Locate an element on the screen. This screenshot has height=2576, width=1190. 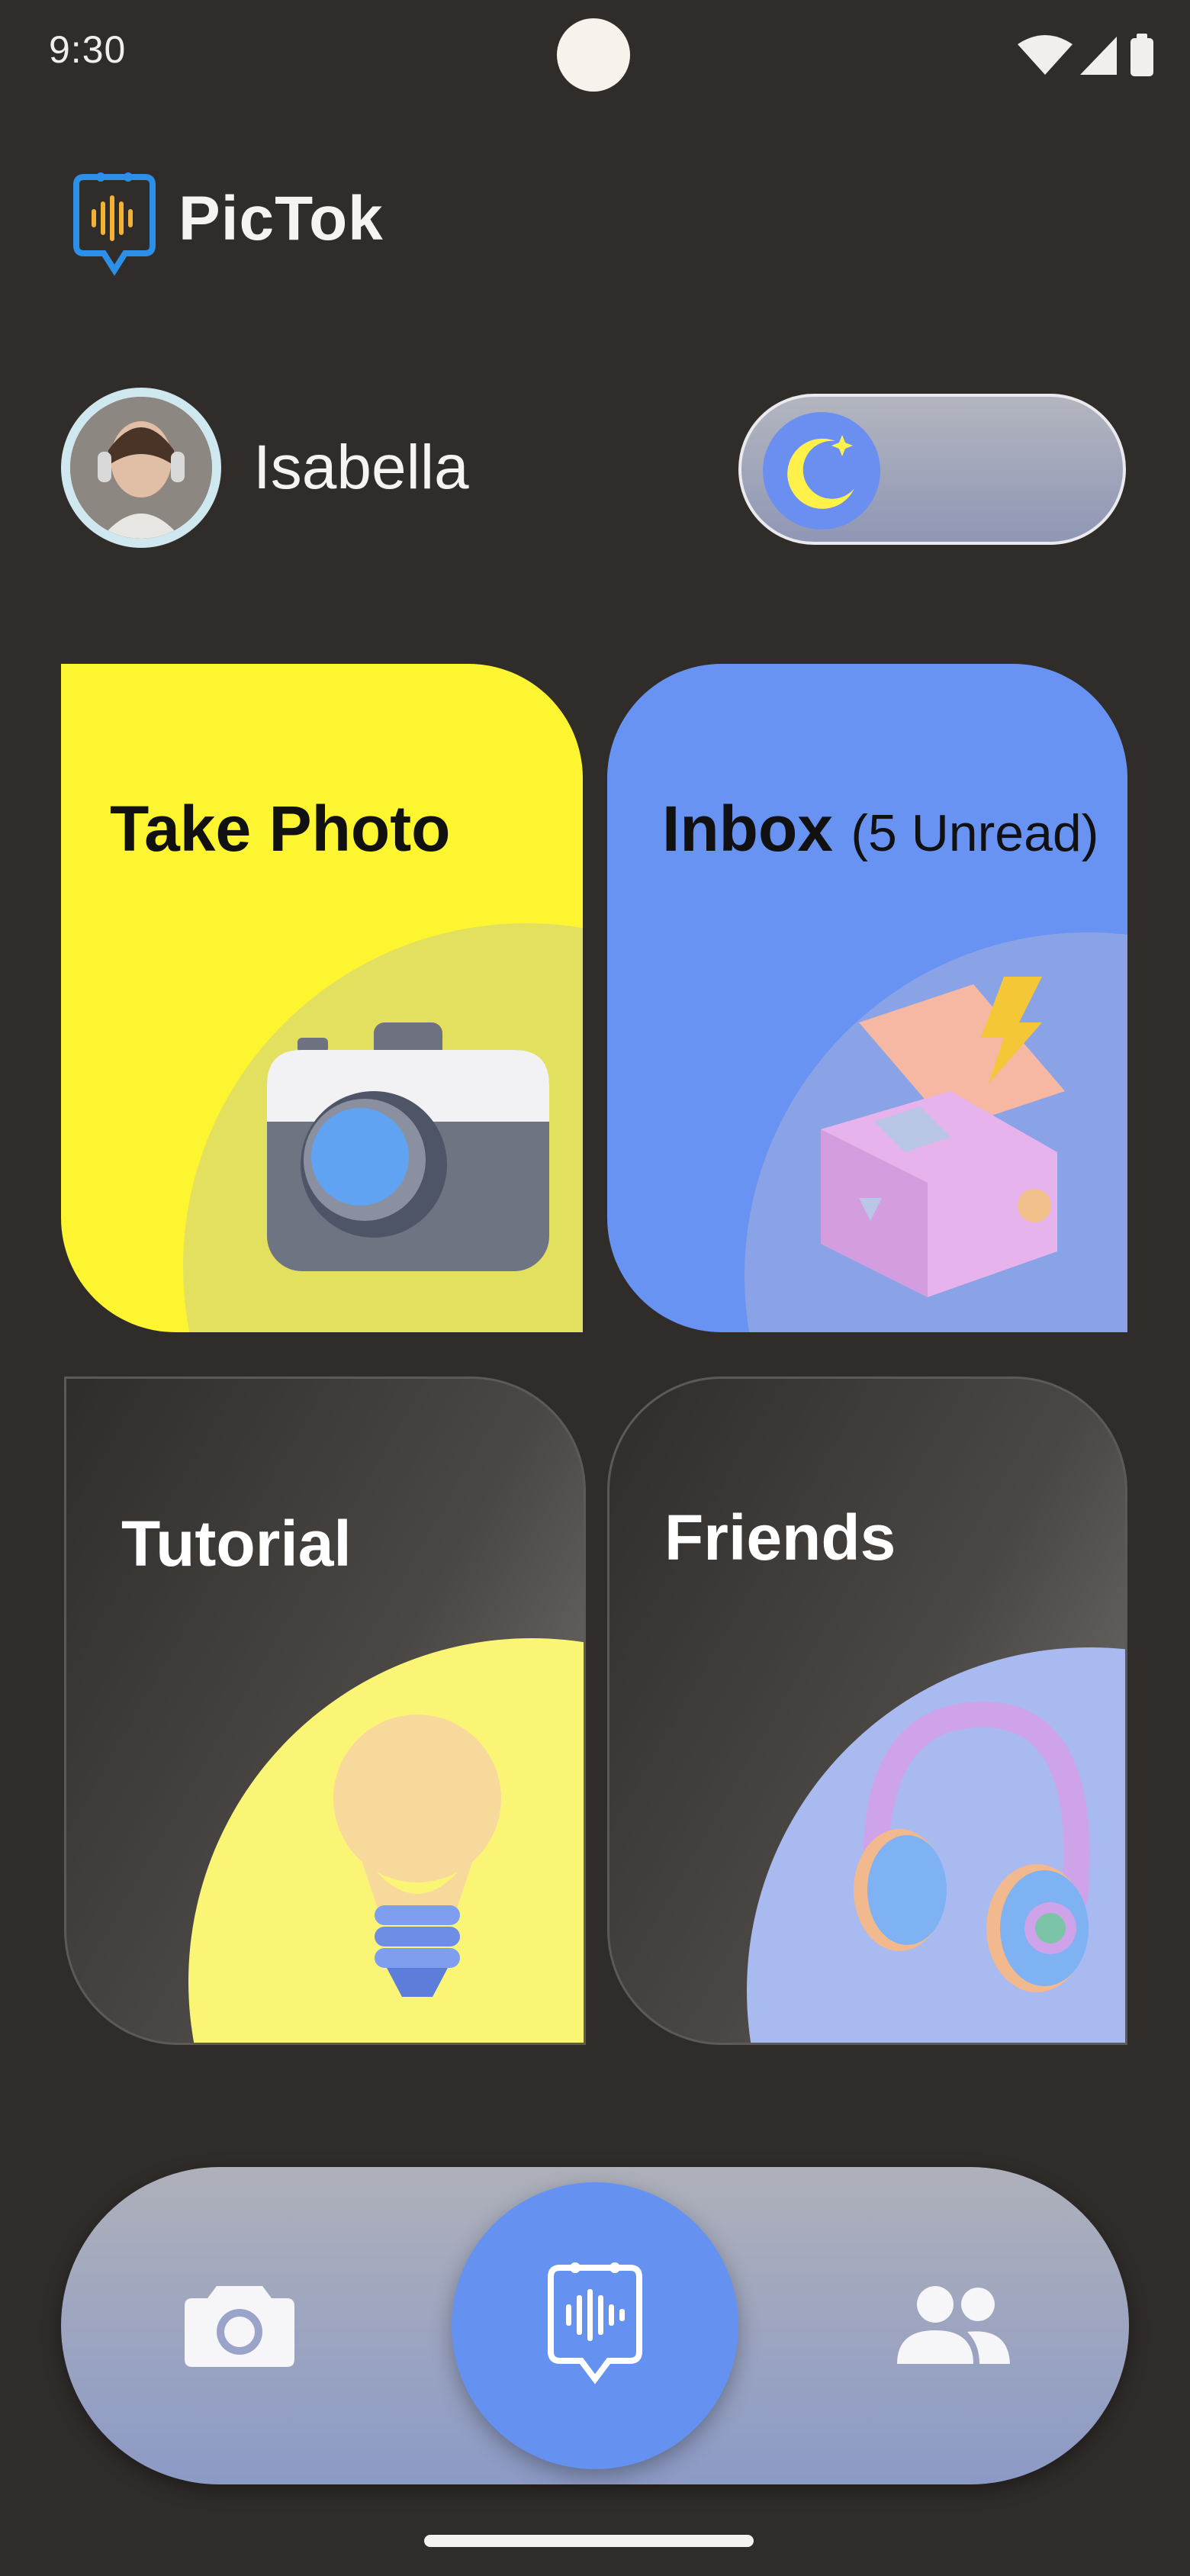
inbox-unread-count: (5 Unread) is located at coordinates (975, 833).